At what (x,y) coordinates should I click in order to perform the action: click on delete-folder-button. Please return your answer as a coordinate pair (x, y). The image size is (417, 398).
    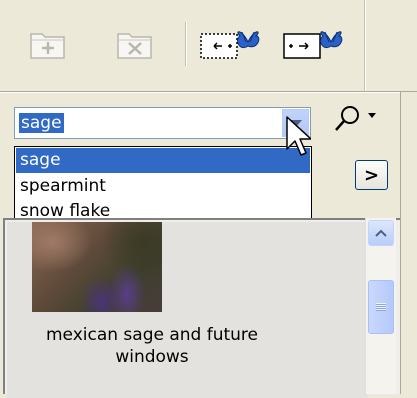
    Looking at the image, I should click on (135, 44).